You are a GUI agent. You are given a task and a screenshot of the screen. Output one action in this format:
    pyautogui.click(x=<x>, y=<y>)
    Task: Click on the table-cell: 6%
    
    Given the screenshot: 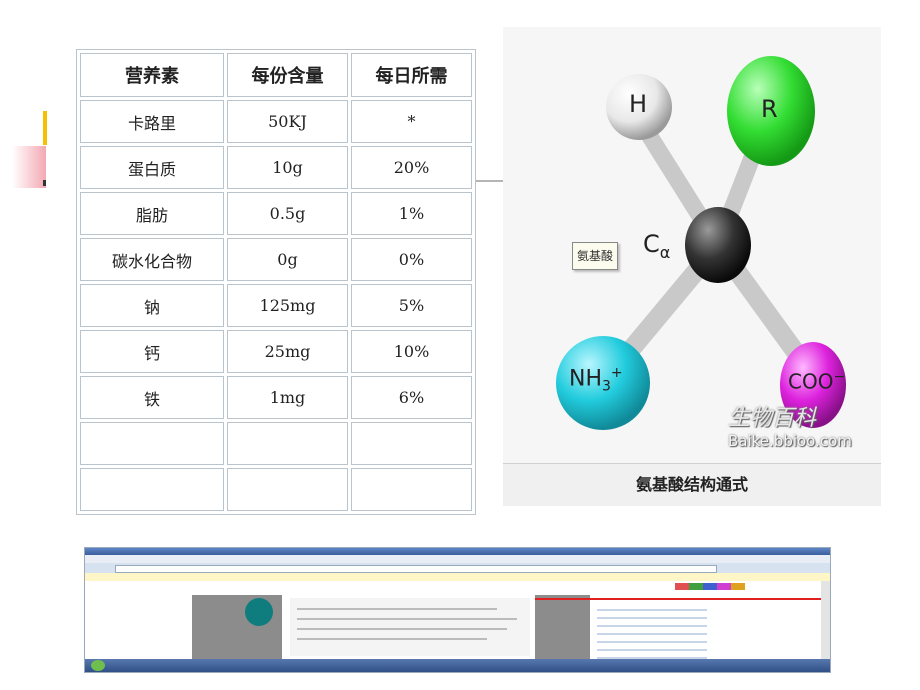 What is the action you would take?
    pyautogui.click(x=411, y=397)
    